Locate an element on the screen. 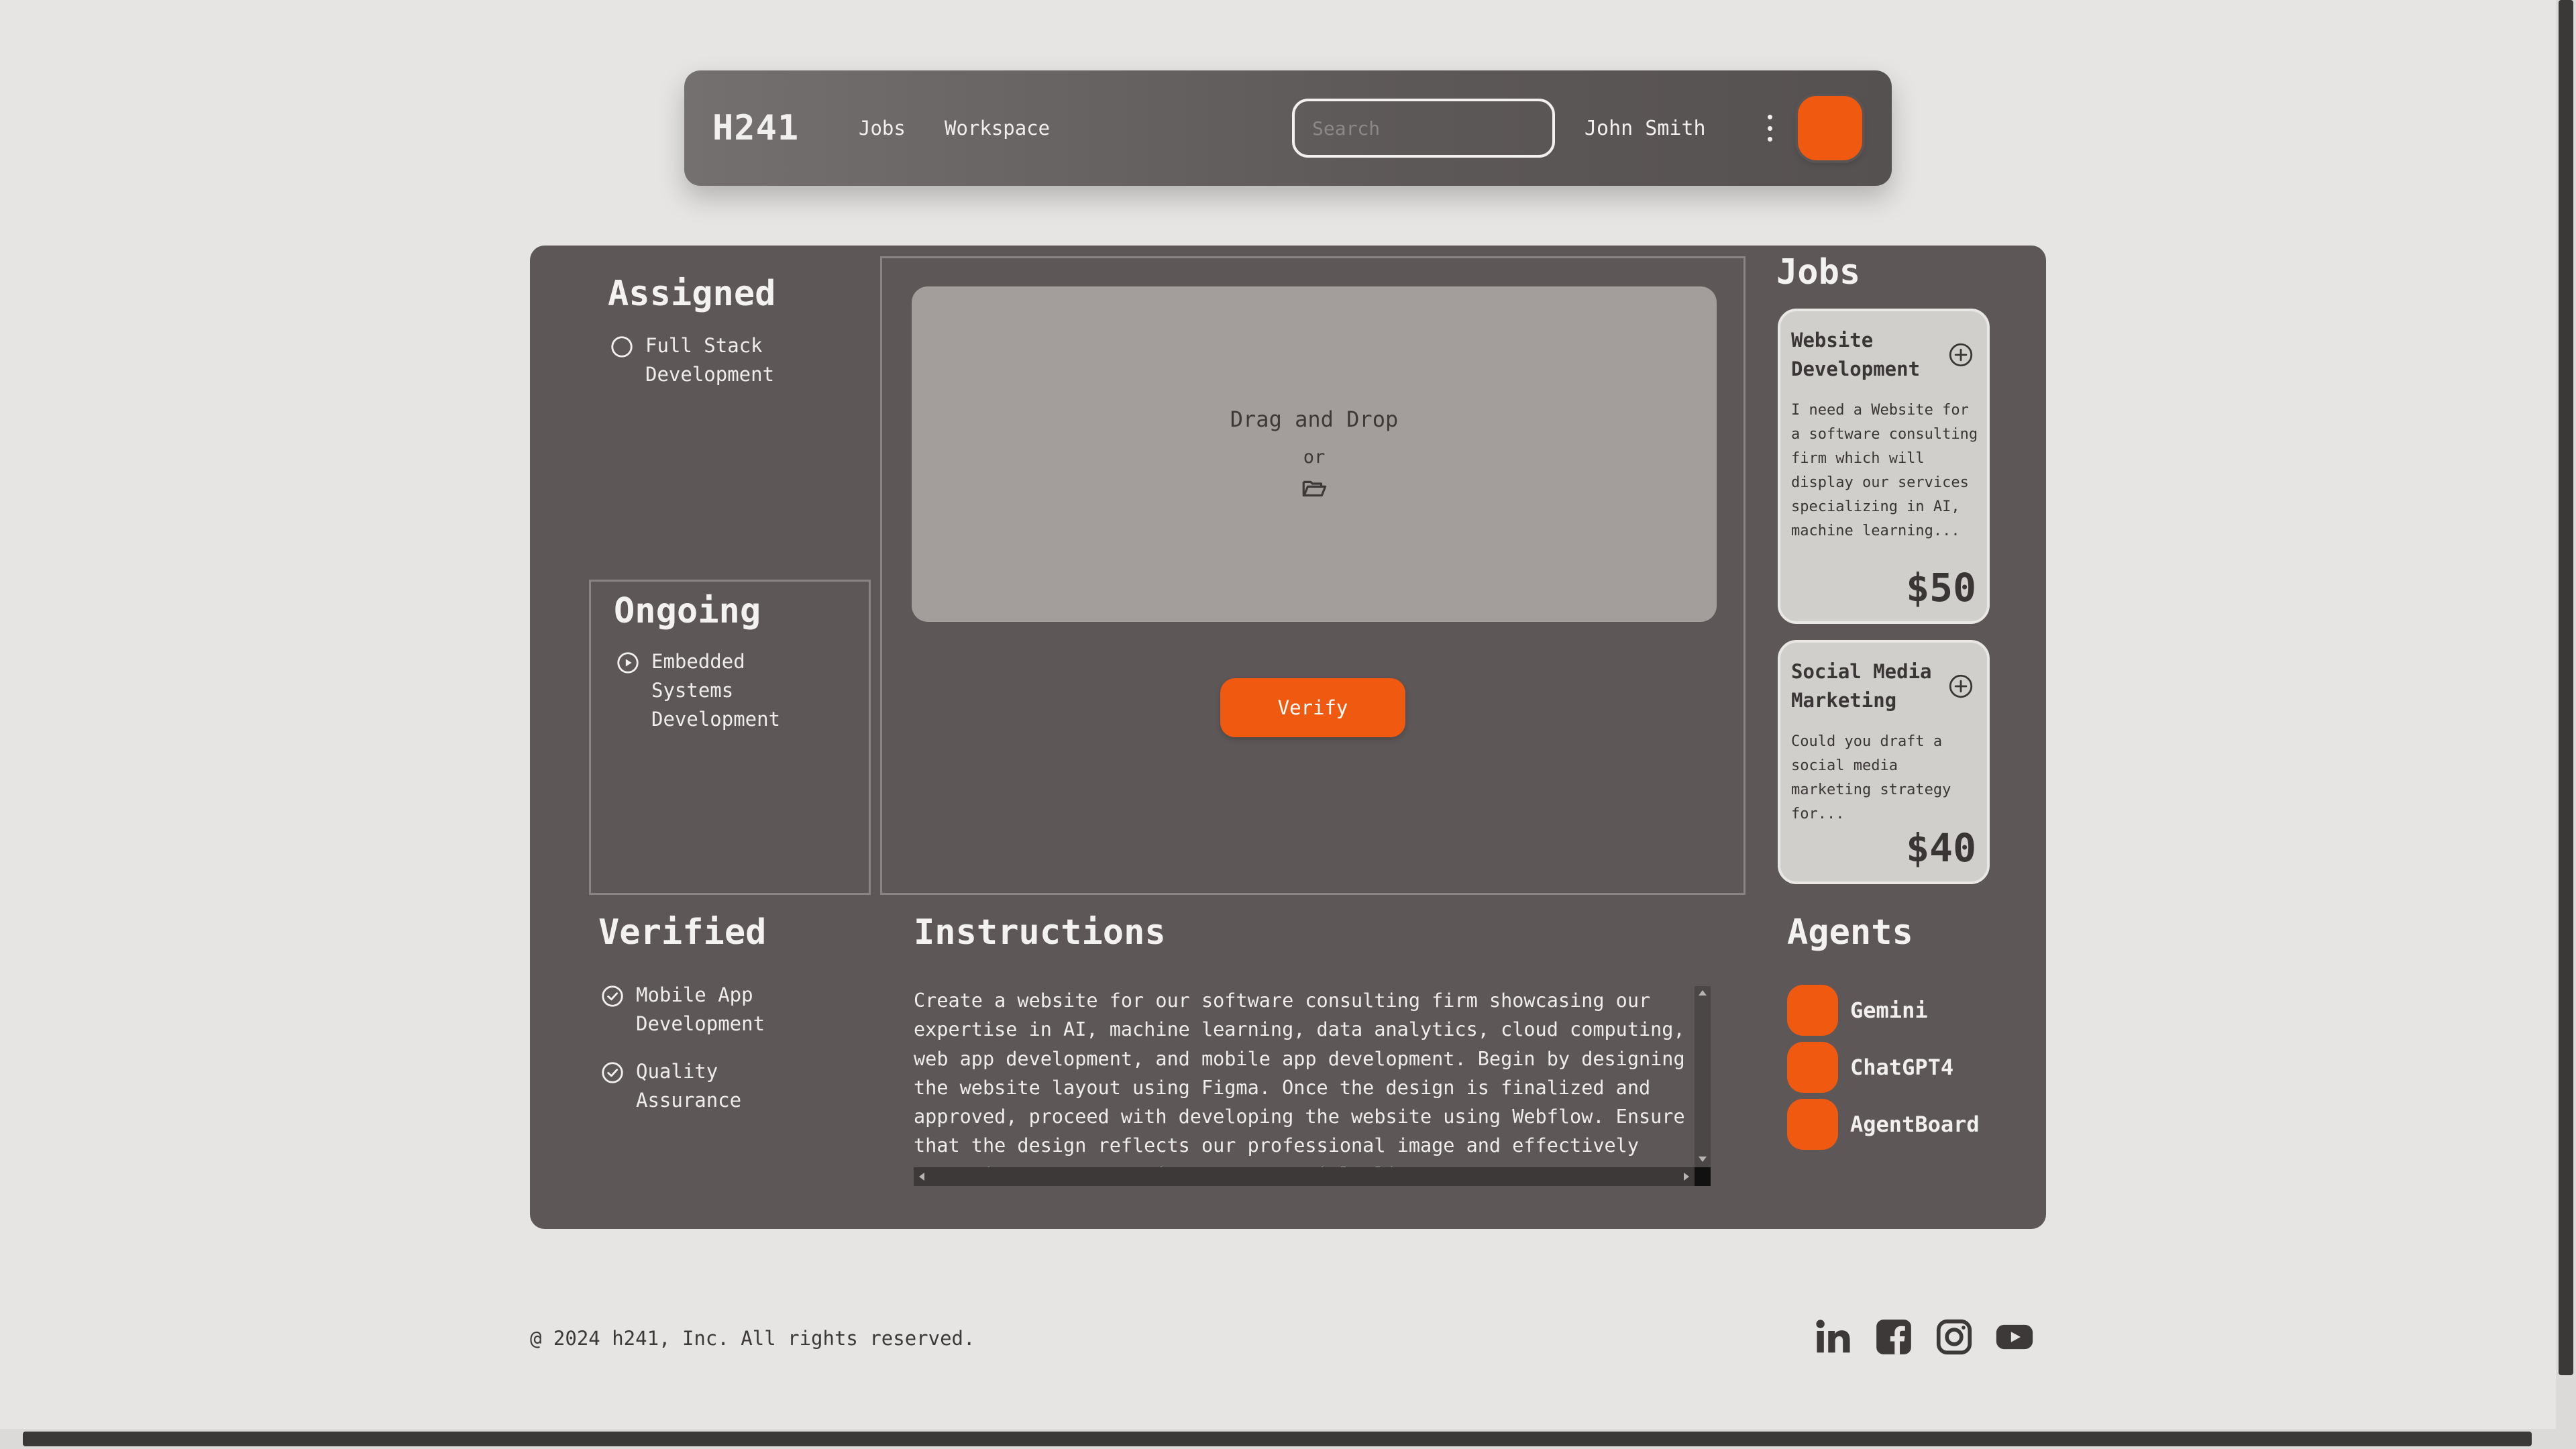  agent-item-gemini: Gemini is located at coordinates (1857, 1010).